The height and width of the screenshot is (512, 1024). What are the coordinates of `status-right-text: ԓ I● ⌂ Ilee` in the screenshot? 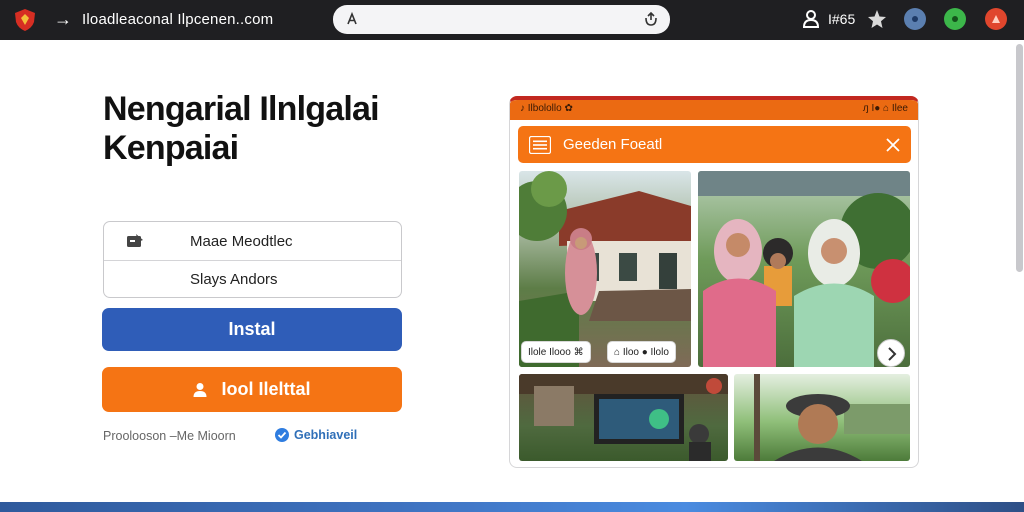 It's located at (885, 108).